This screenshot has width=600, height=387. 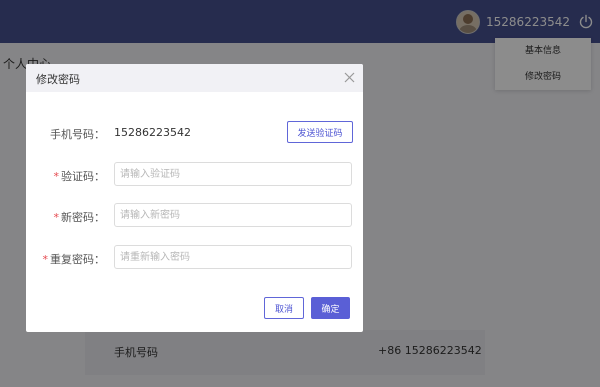 I want to click on new-password-row: * 新密码：, so click(x=194, y=216).